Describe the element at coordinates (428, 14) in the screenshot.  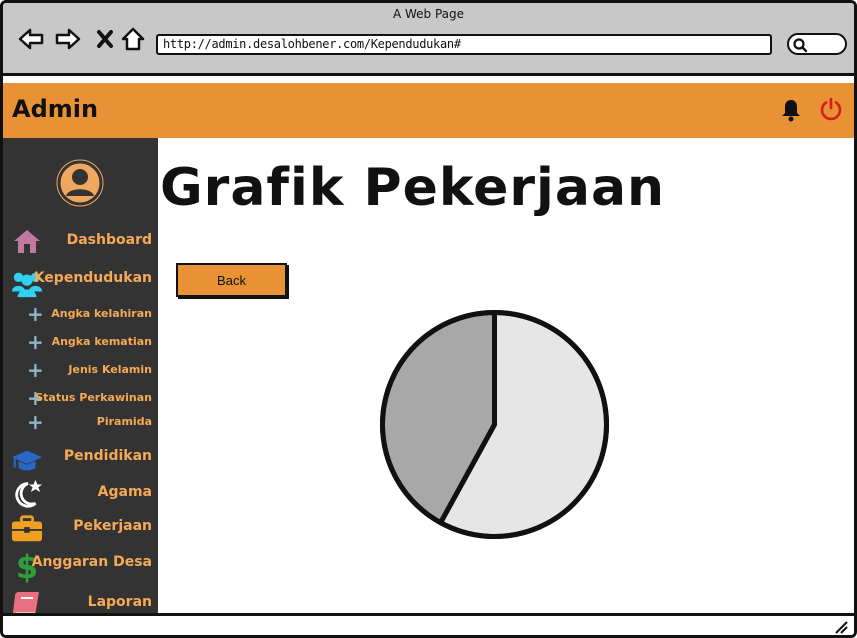
I see `window-title: A Web Page` at that location.